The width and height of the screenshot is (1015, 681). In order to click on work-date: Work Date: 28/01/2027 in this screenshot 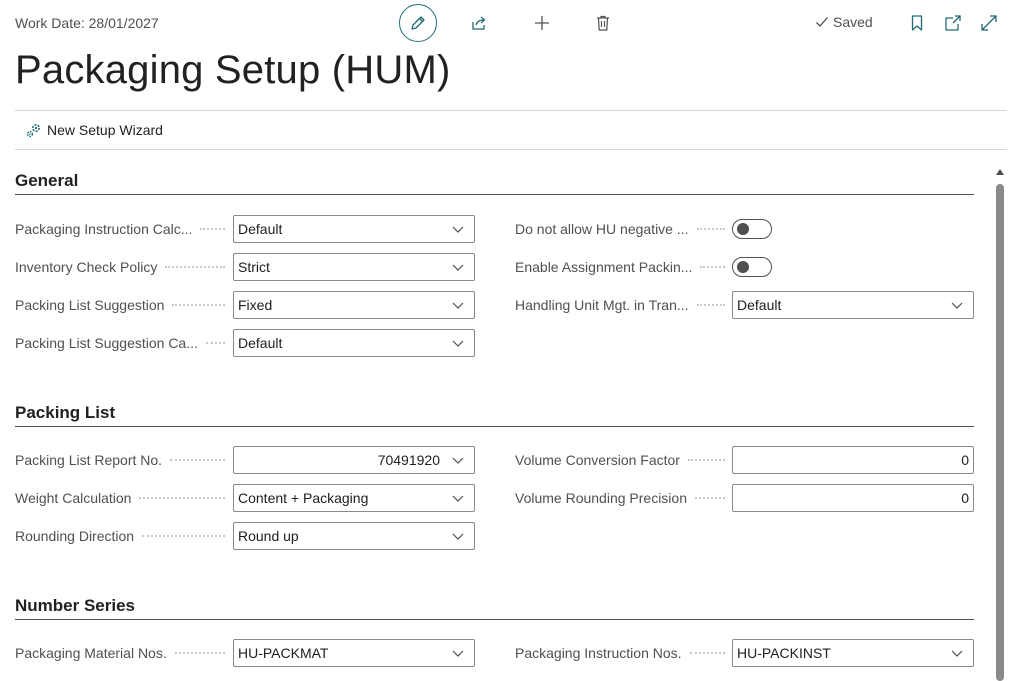, I will do `click(87, 23)`.